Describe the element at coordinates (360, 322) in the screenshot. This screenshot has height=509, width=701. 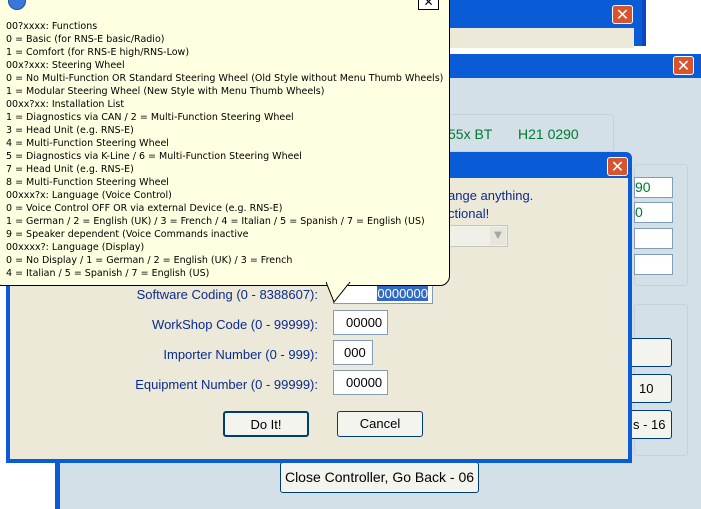
I see `workshop-code-input: 00000` at that location.